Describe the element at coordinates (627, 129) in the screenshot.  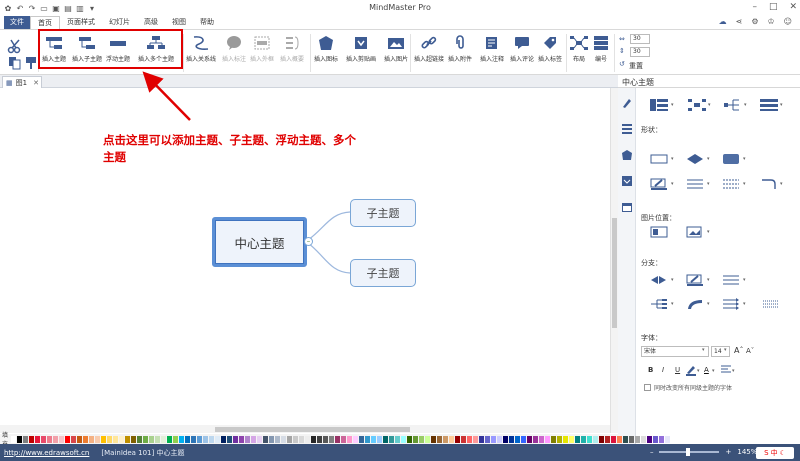
I see `outline-list-icon` at that location.